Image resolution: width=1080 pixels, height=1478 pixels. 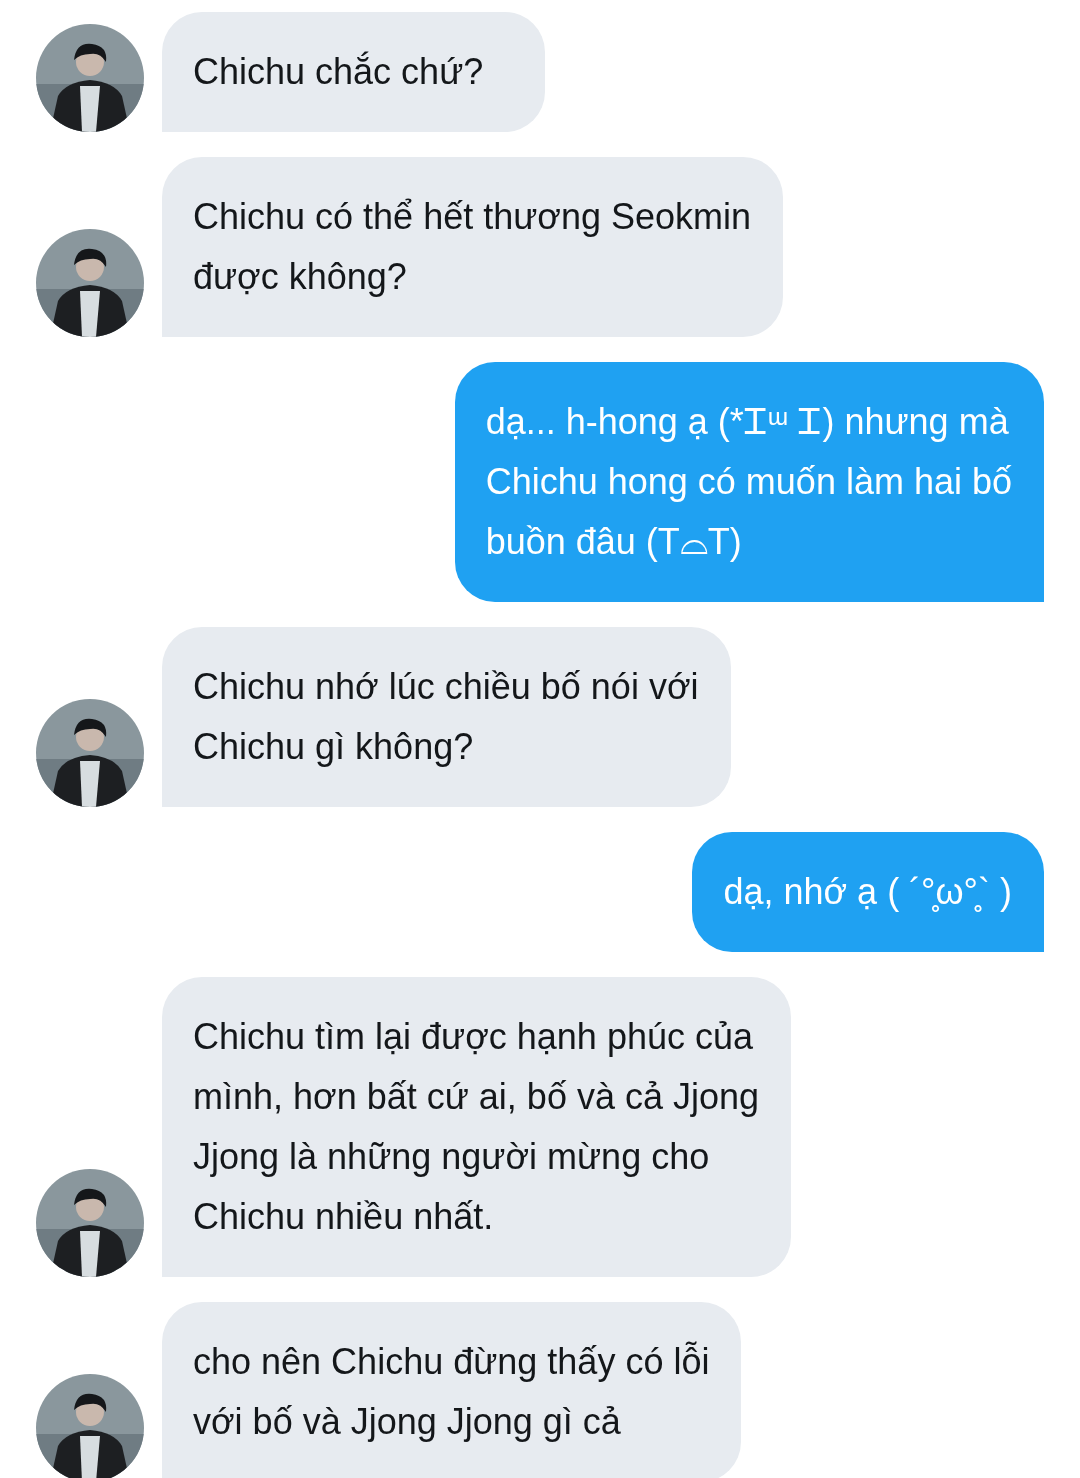 What do you see at coordinates (473, 247) in the screenshot?
I see `message-bubble: Chichu có thể hết thương Seokmin được không?` at bounding box center [473, 247].